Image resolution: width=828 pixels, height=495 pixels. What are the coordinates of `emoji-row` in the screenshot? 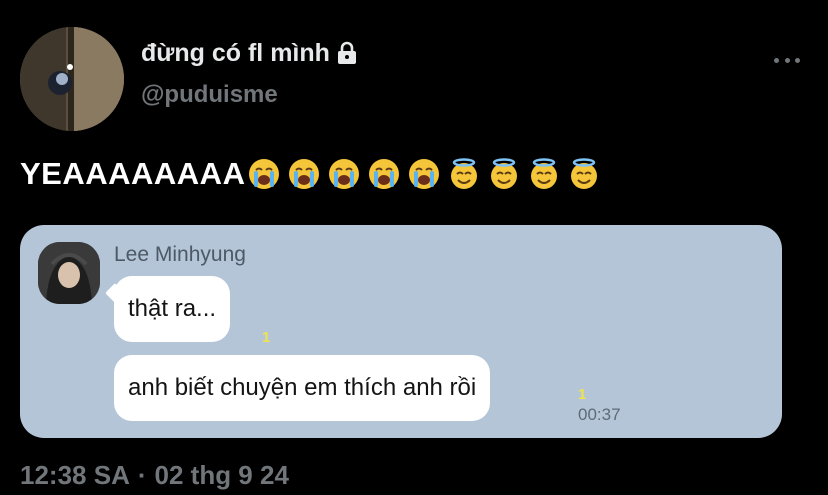 It's located at (424, 174).